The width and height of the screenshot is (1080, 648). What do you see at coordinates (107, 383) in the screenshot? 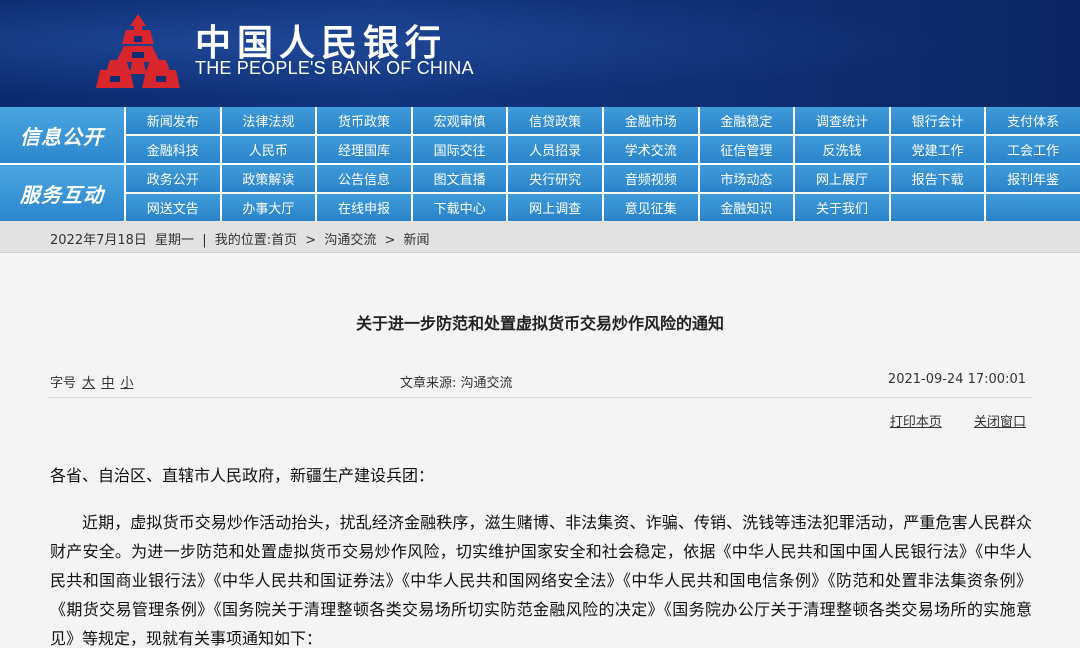
I see `font-size-medium: 中` at bounding box center [107, 383].